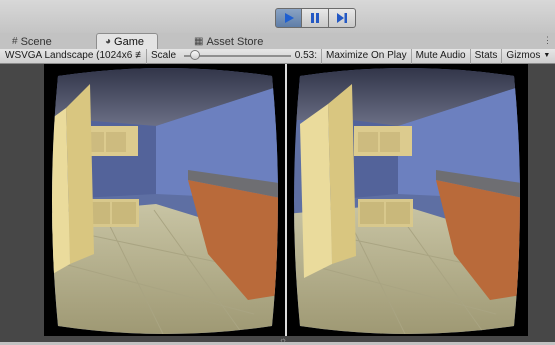 The width and height of the screenshot is (555, 345). I want to click on main-toolbar, so click(277, 16).